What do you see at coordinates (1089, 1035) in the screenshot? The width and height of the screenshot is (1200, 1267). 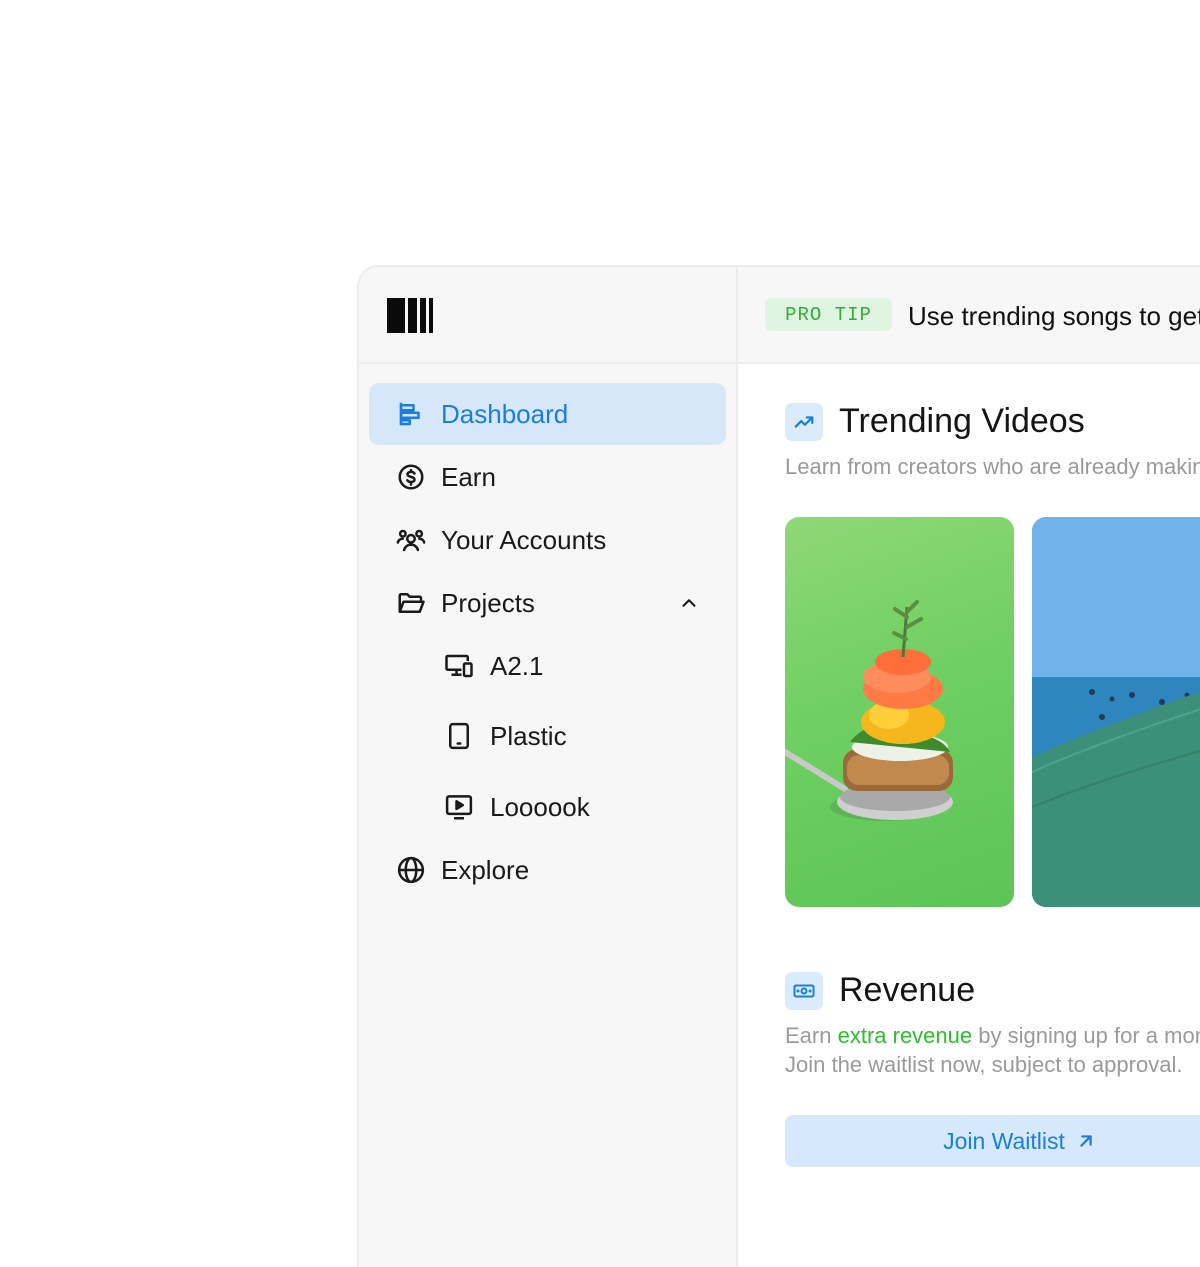 I see `revenue-desc-suffix: by signing up for a monetization plan.` at bounding box center [1089, 1035].